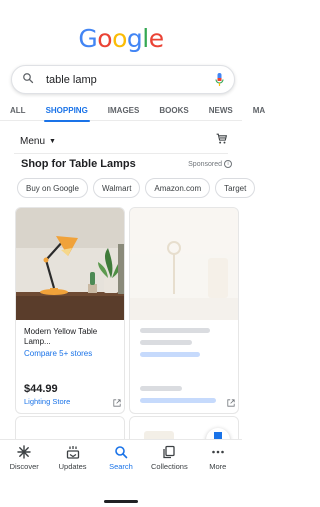 The height and width of the screenshot is (507, 320). Describe the element at coordinates (73, 452) in the screenshot. I see `updates-icon` at that location.